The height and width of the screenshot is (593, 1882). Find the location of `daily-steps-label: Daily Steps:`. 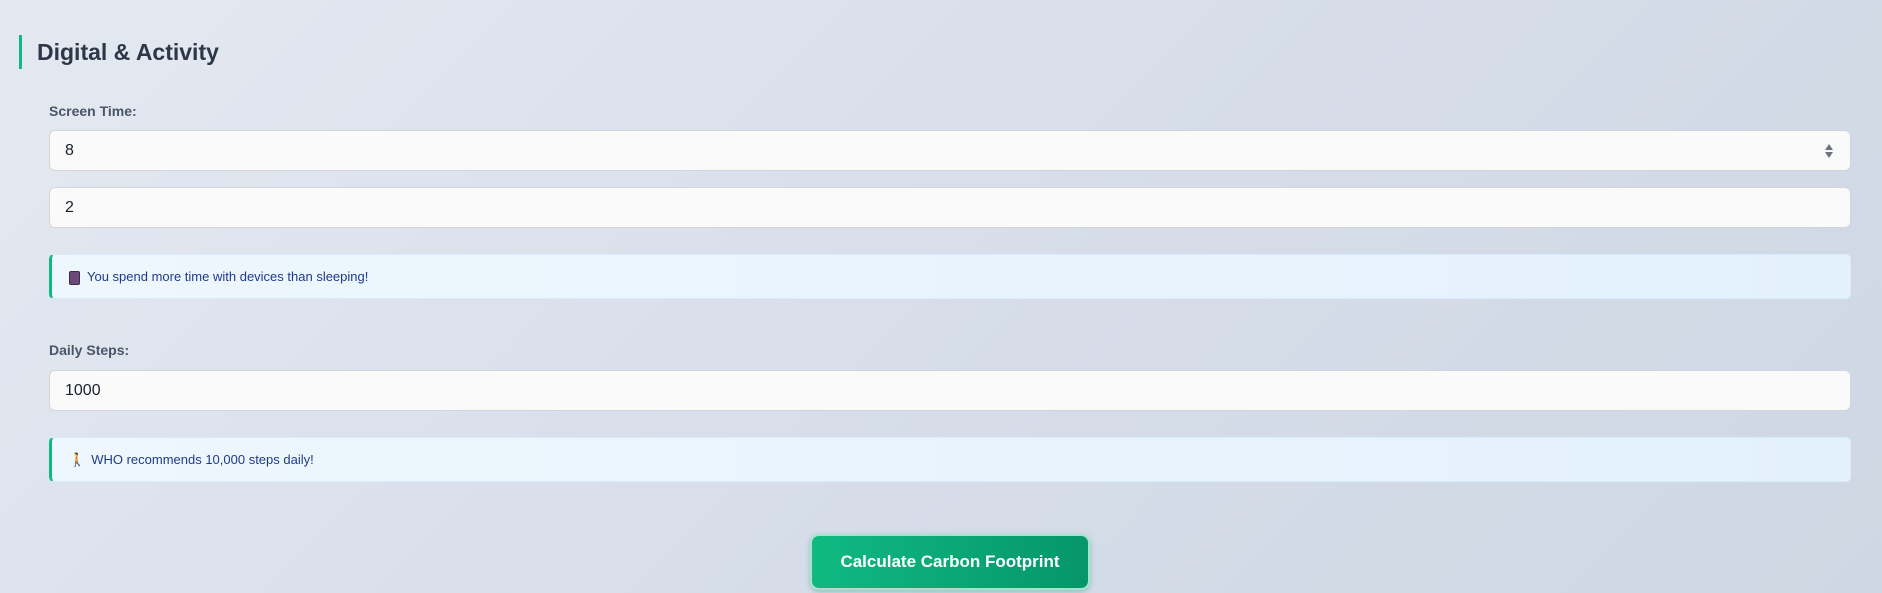

daily-steps-label: Daily Steps: is located at coordinates (89, 350).